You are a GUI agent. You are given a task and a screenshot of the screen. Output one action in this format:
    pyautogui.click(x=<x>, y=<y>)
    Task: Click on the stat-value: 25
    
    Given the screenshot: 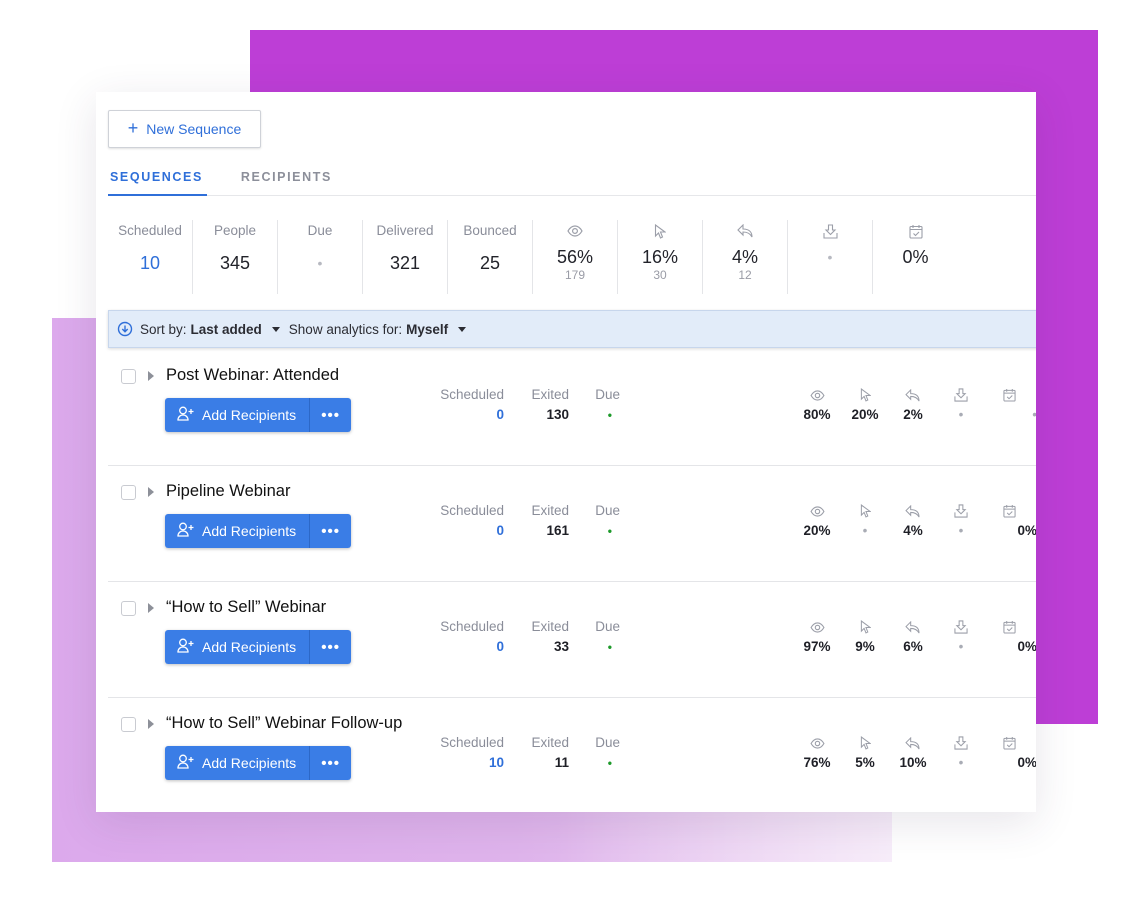 What is the action you would take?
    pyautogui.click(x=490, y=263)
    